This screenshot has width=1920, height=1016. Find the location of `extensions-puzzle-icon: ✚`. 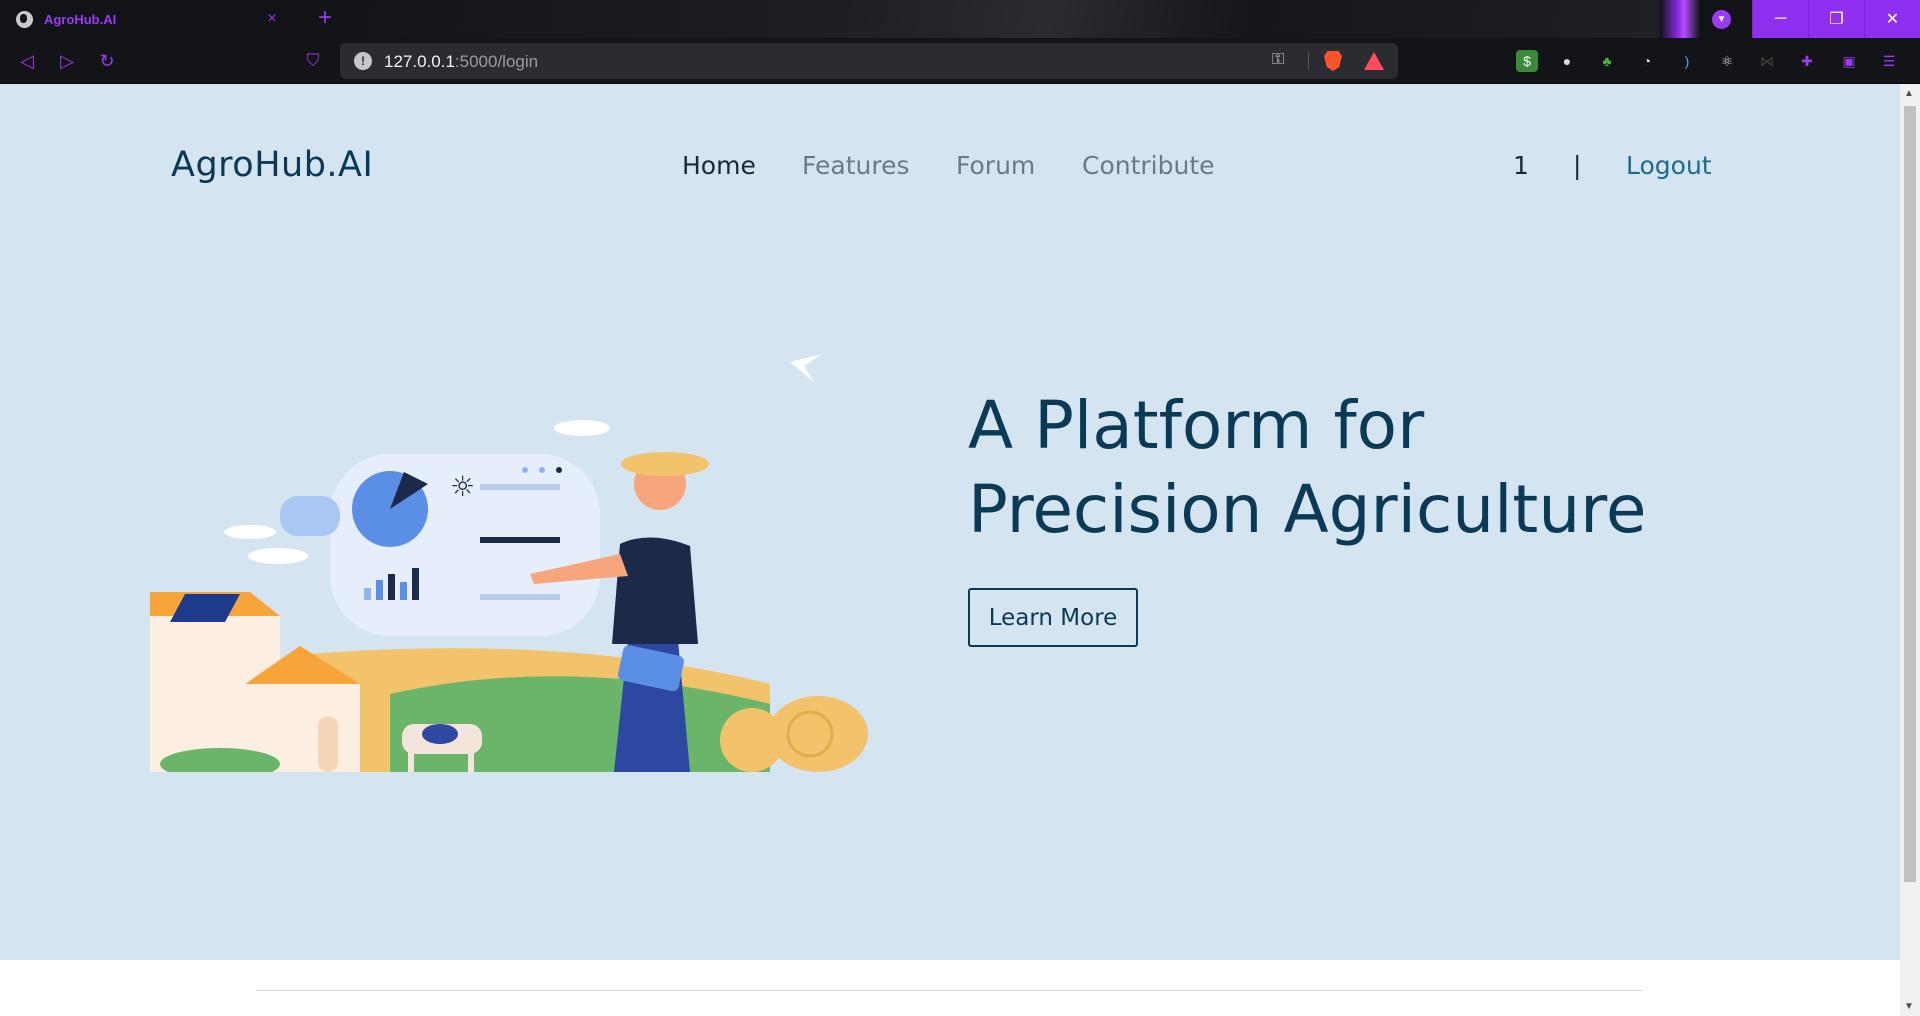

extensions-puzzle-icon: ✚ is located at coordinates (1807, 61).